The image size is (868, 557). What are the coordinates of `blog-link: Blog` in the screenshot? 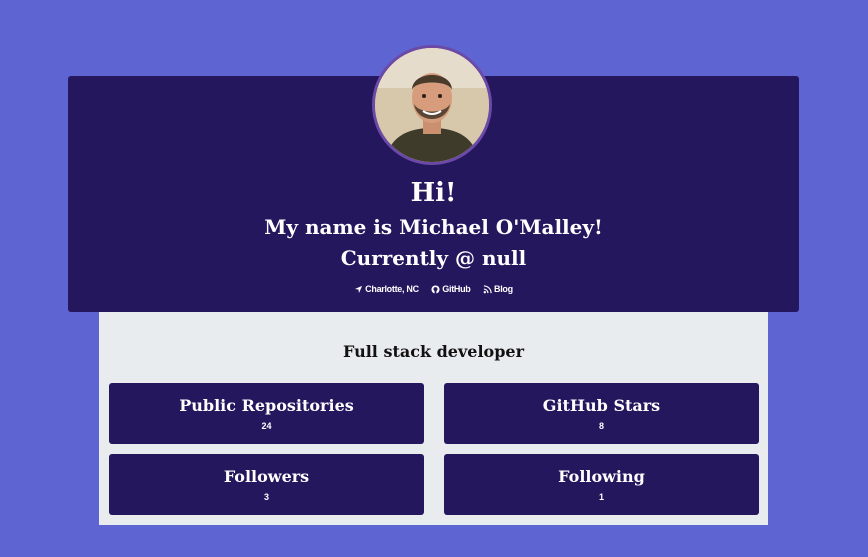 It's located at (498, 289).